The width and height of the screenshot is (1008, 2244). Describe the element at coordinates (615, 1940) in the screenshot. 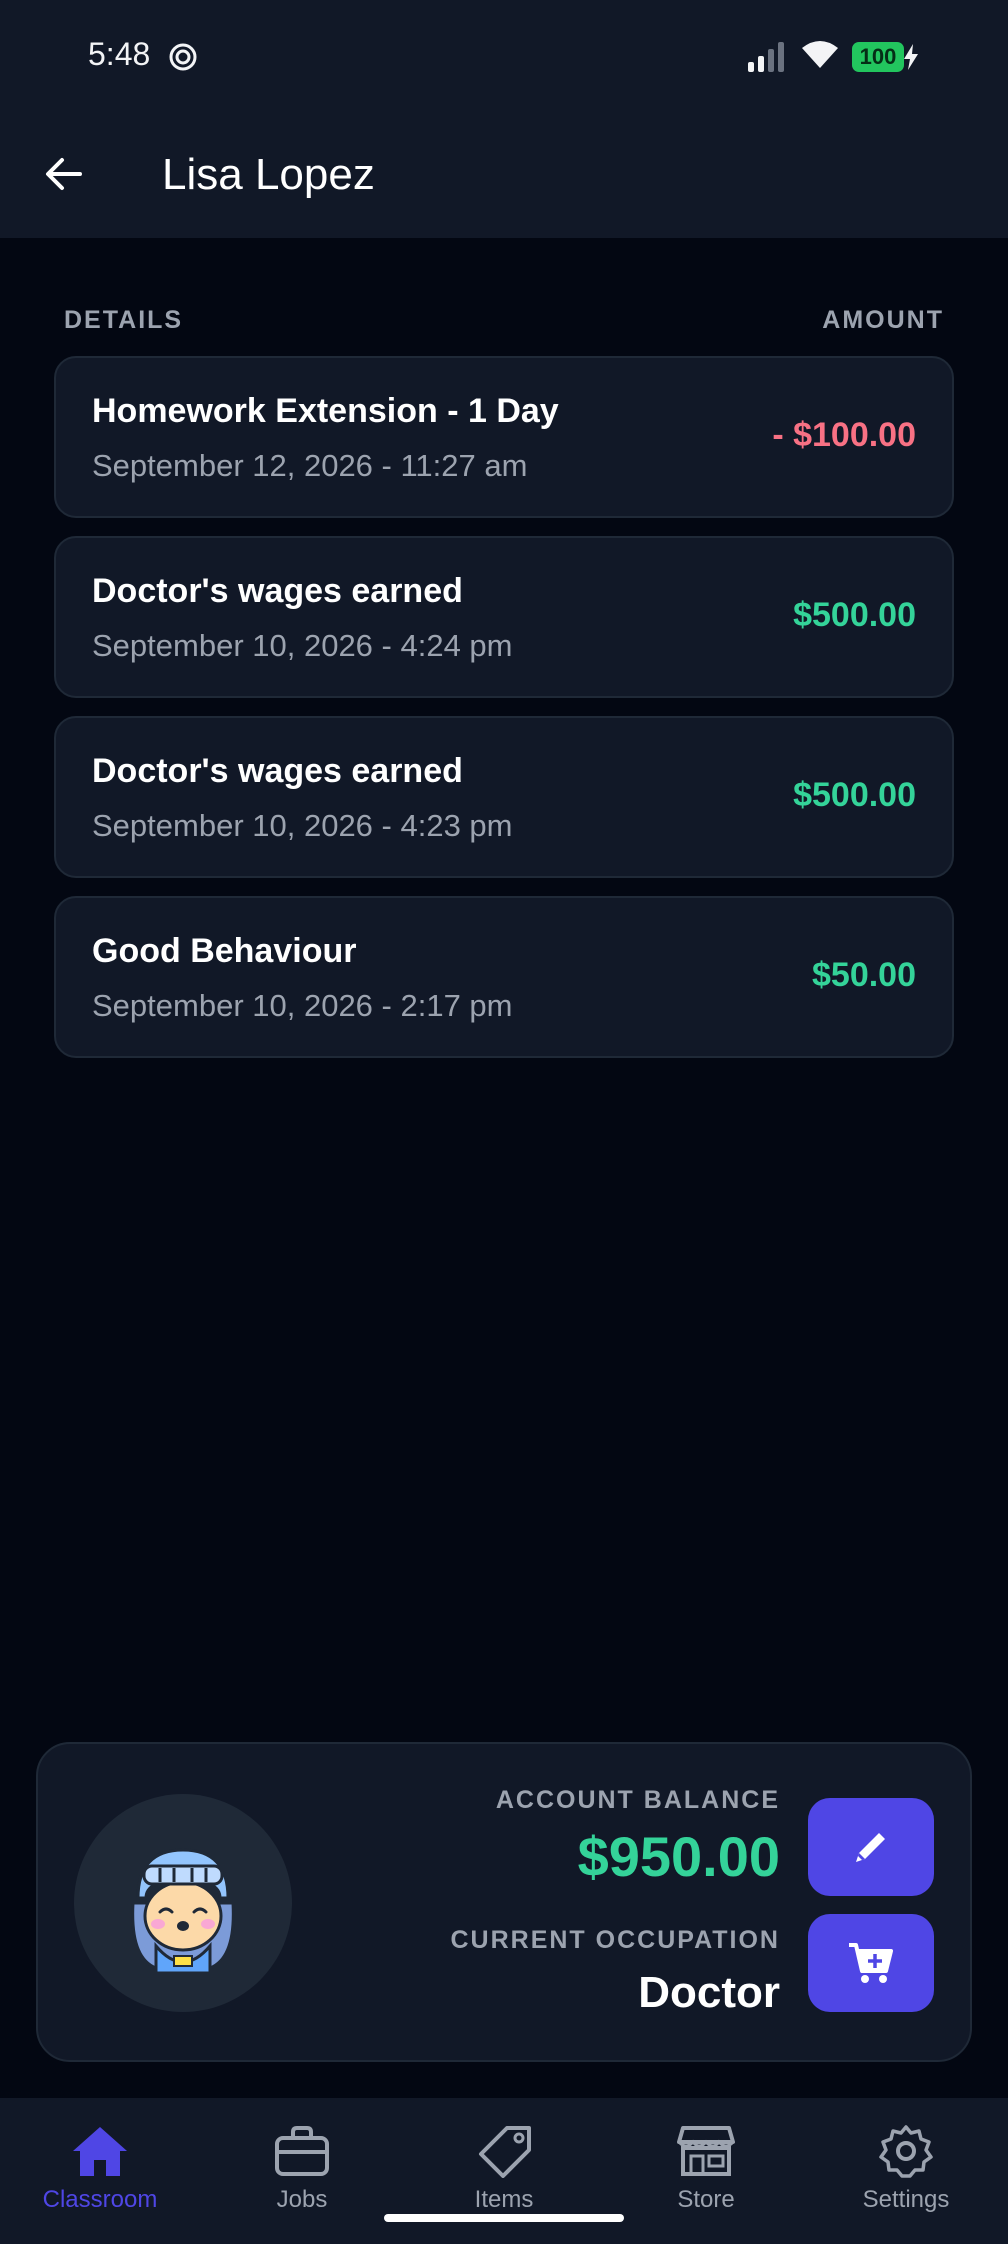

I see `occupation-label: CURRENT OCCUPATION` at that location.